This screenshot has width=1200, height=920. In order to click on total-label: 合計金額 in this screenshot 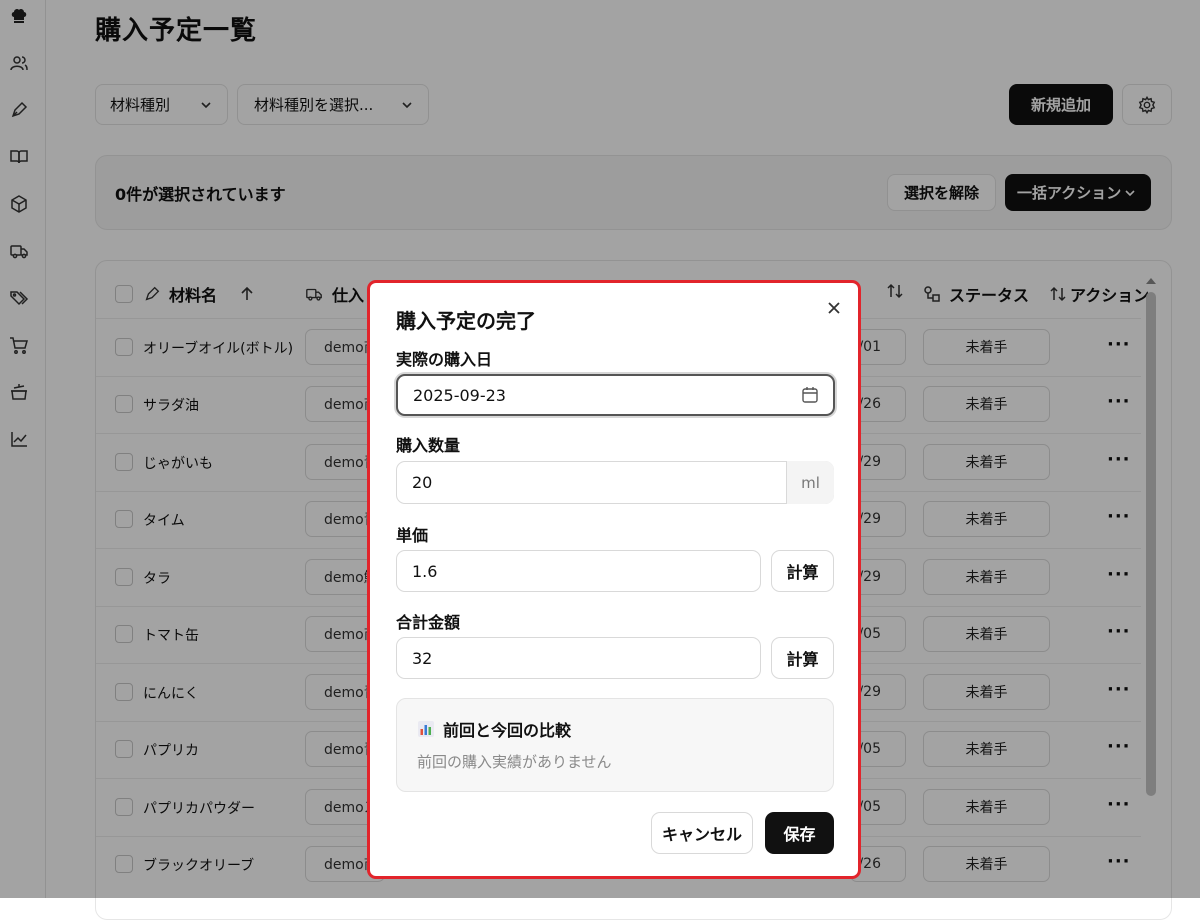, I will do `click(428, 622)`.